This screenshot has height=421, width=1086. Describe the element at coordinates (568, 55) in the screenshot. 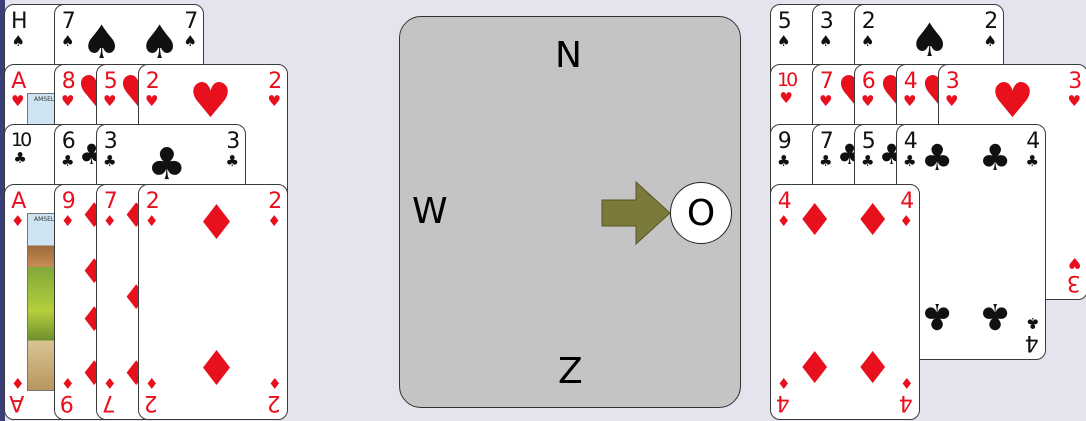

I see `seat-north-label: N` at that location.